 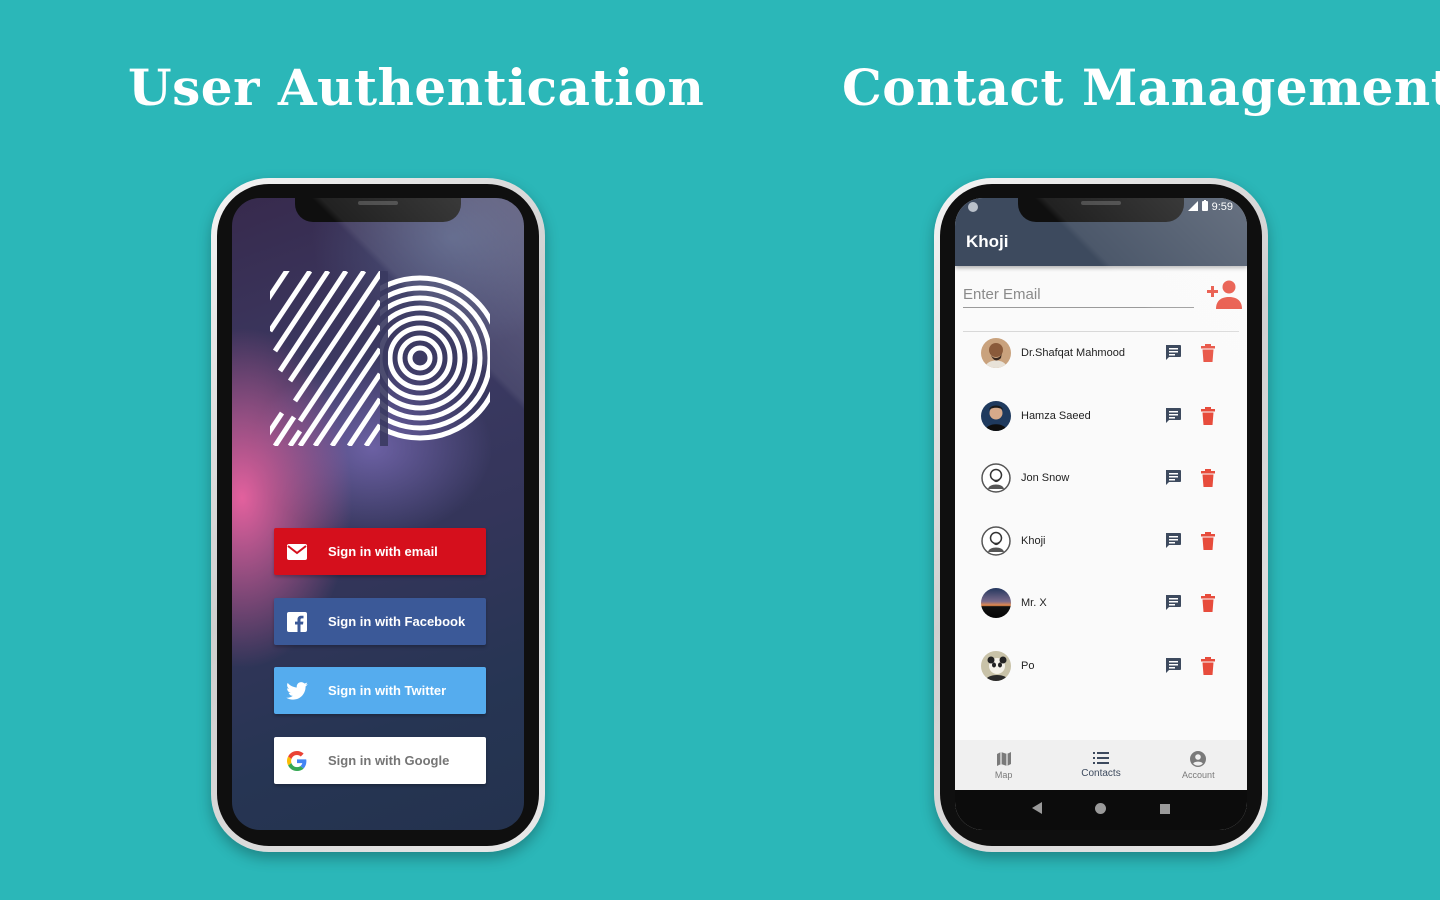 What do you see at coordinates (383, 551) in the screenshot?
I see `sign-in-email-label: Sign in with email` at bounding box center [383, 551].